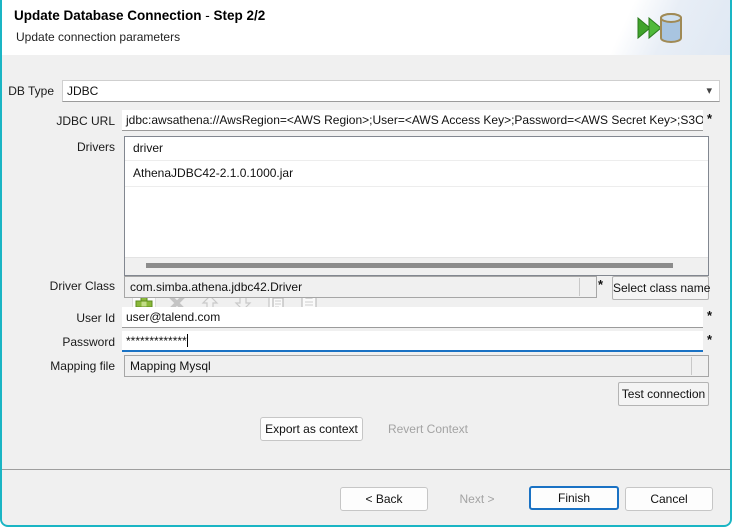  Describe the element at coordinates (416, 148) in the screenshot. I see `drivers-column-header: driver` at that location.